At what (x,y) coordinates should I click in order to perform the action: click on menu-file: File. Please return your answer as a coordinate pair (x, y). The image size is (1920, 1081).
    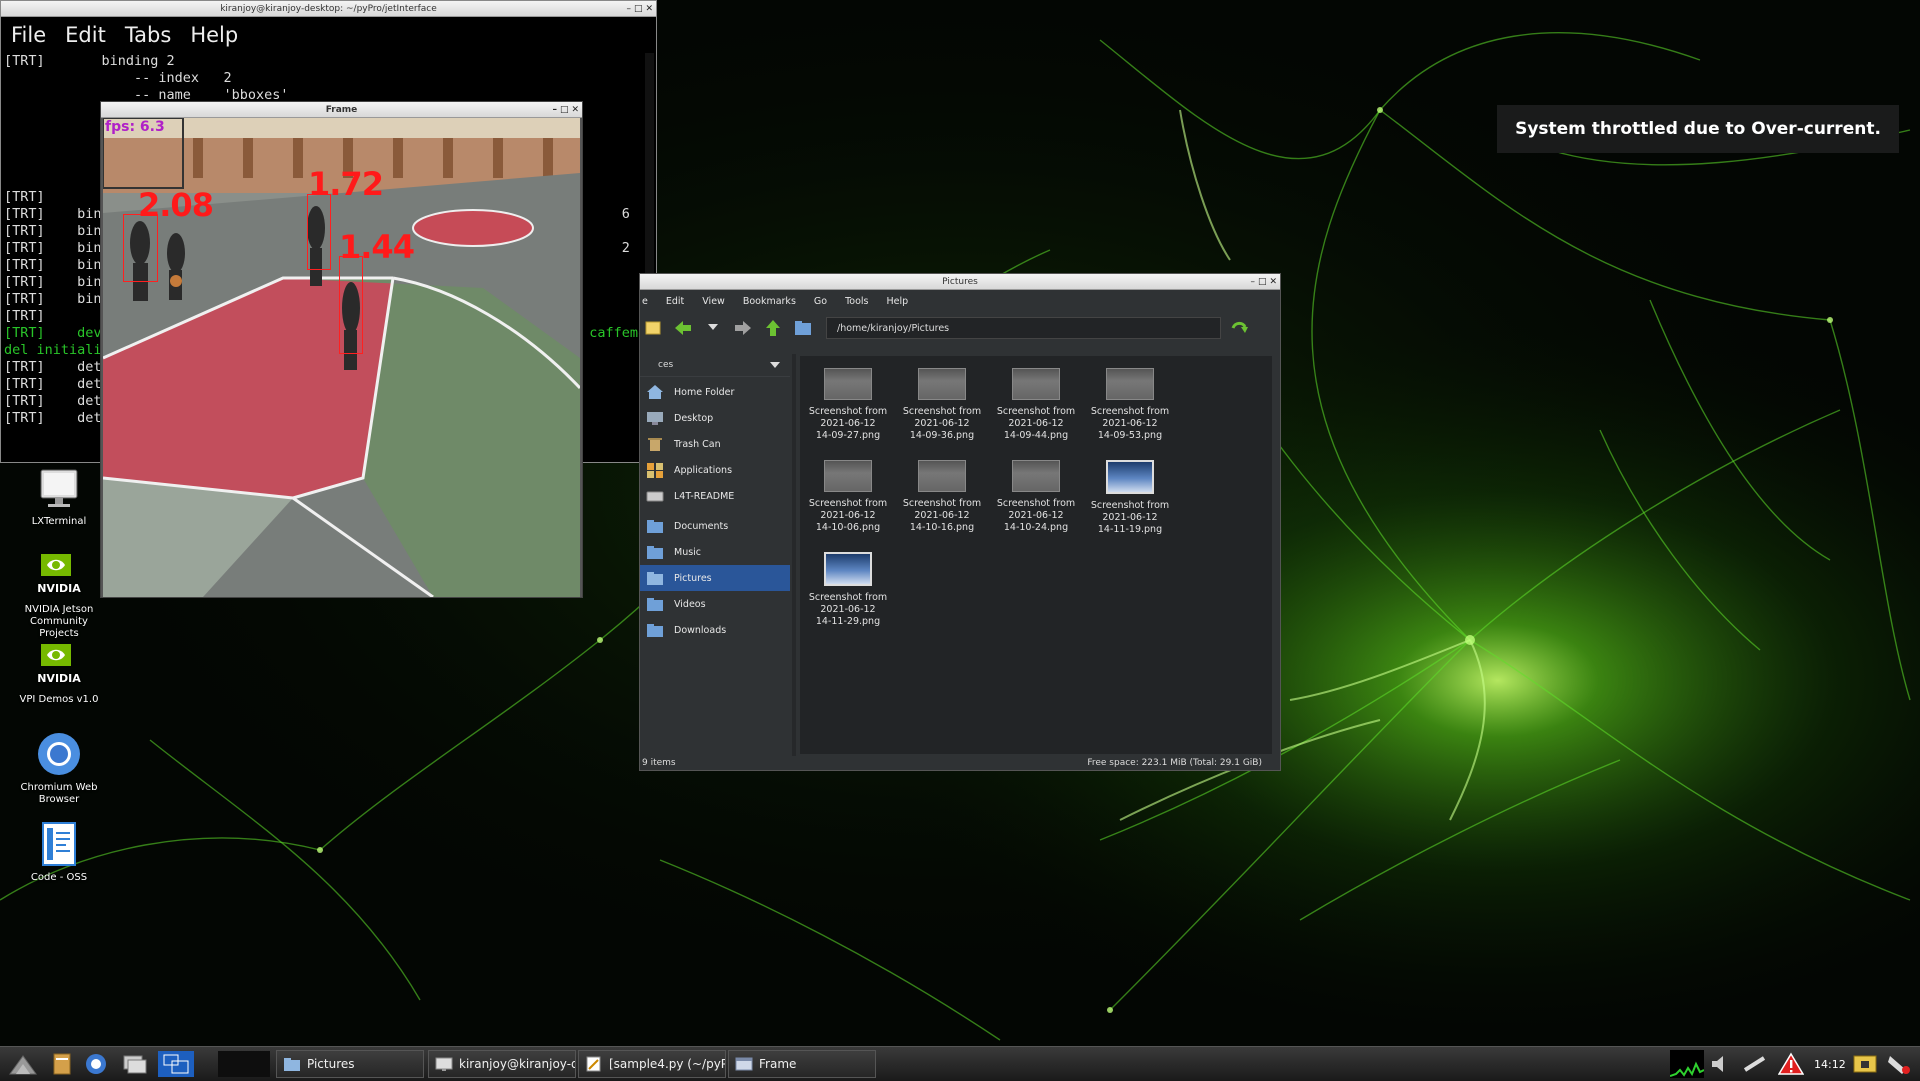
    Looking at the image, I should click on (28, 35).